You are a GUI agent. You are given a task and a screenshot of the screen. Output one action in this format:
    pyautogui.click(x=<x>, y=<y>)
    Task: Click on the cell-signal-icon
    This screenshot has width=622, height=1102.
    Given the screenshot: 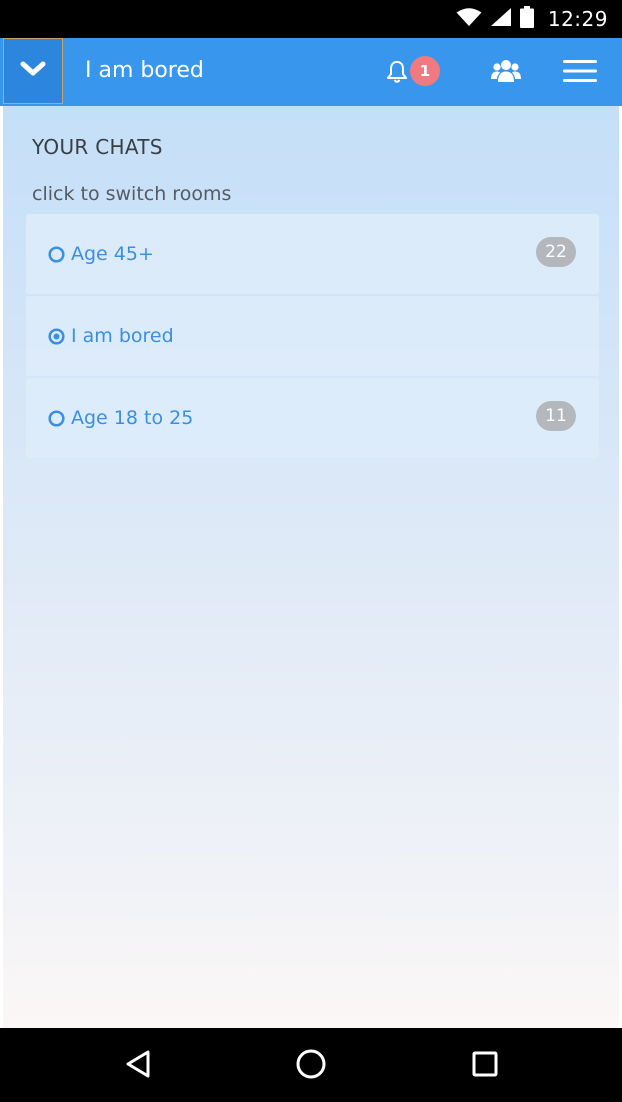 What is the action you would take?
    pyautogui.click(x=501, y=19)
    